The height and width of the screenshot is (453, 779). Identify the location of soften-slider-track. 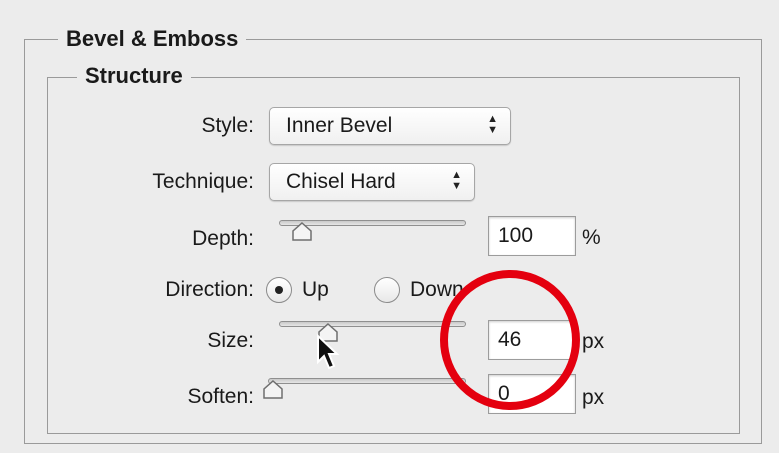
(367, 381).